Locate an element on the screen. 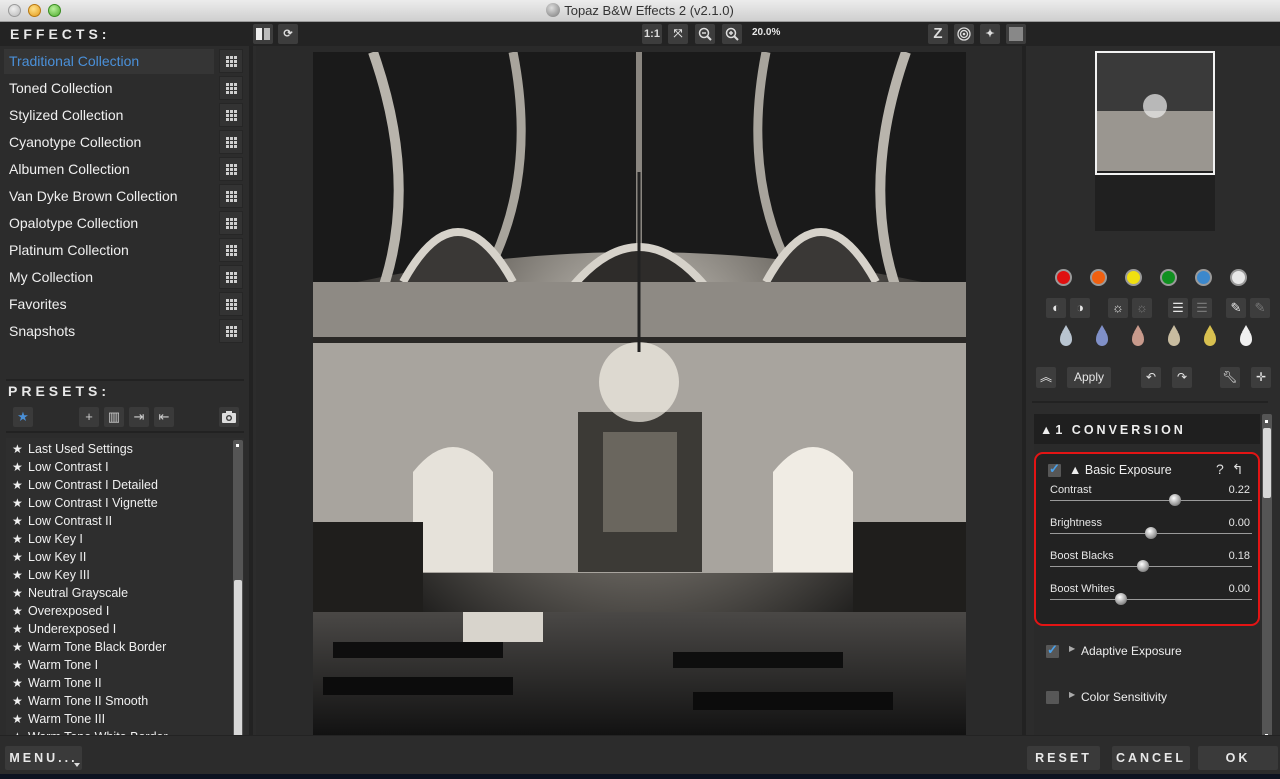 The image size is (1280, 779). preset-item: ★ Warm Tone I is located at coordinates (125, 665).